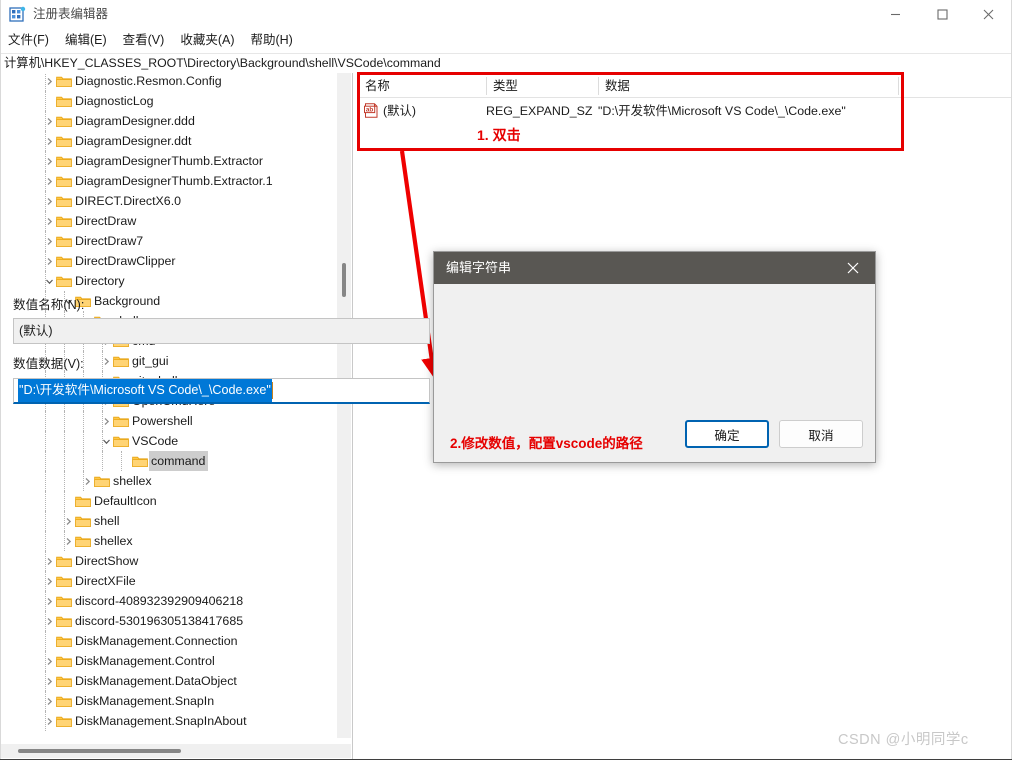  What do you see at coordinates (168, 241) in the screenshot?
I see `tree-item-directdraw7: DirectDraw7` at bounding box center [168, 241].